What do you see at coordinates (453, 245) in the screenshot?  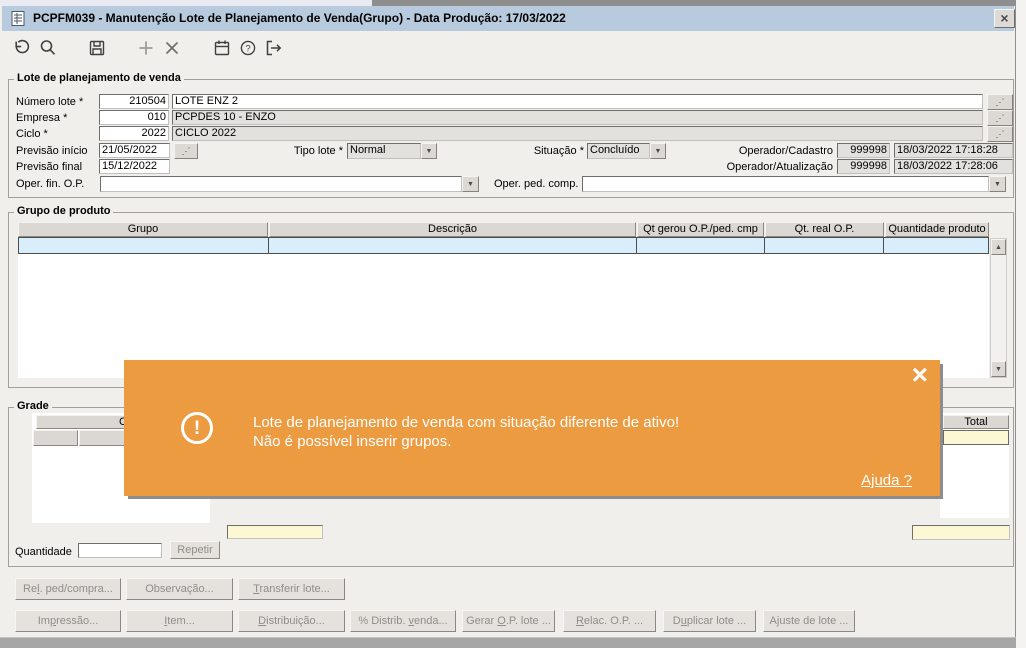 I see `selected-row-cell-descricao` at bounding box center [453, 245].